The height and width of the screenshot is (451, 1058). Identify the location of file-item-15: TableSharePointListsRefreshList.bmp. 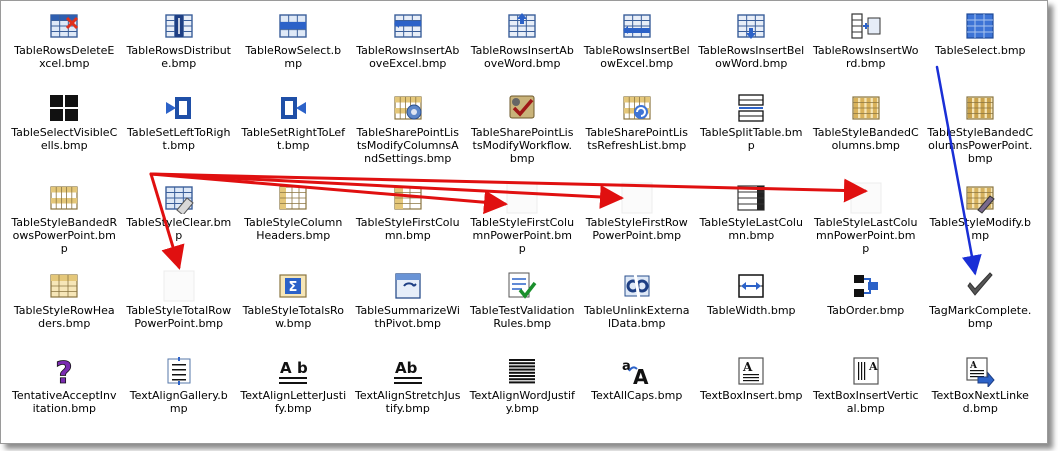
(637, 133).